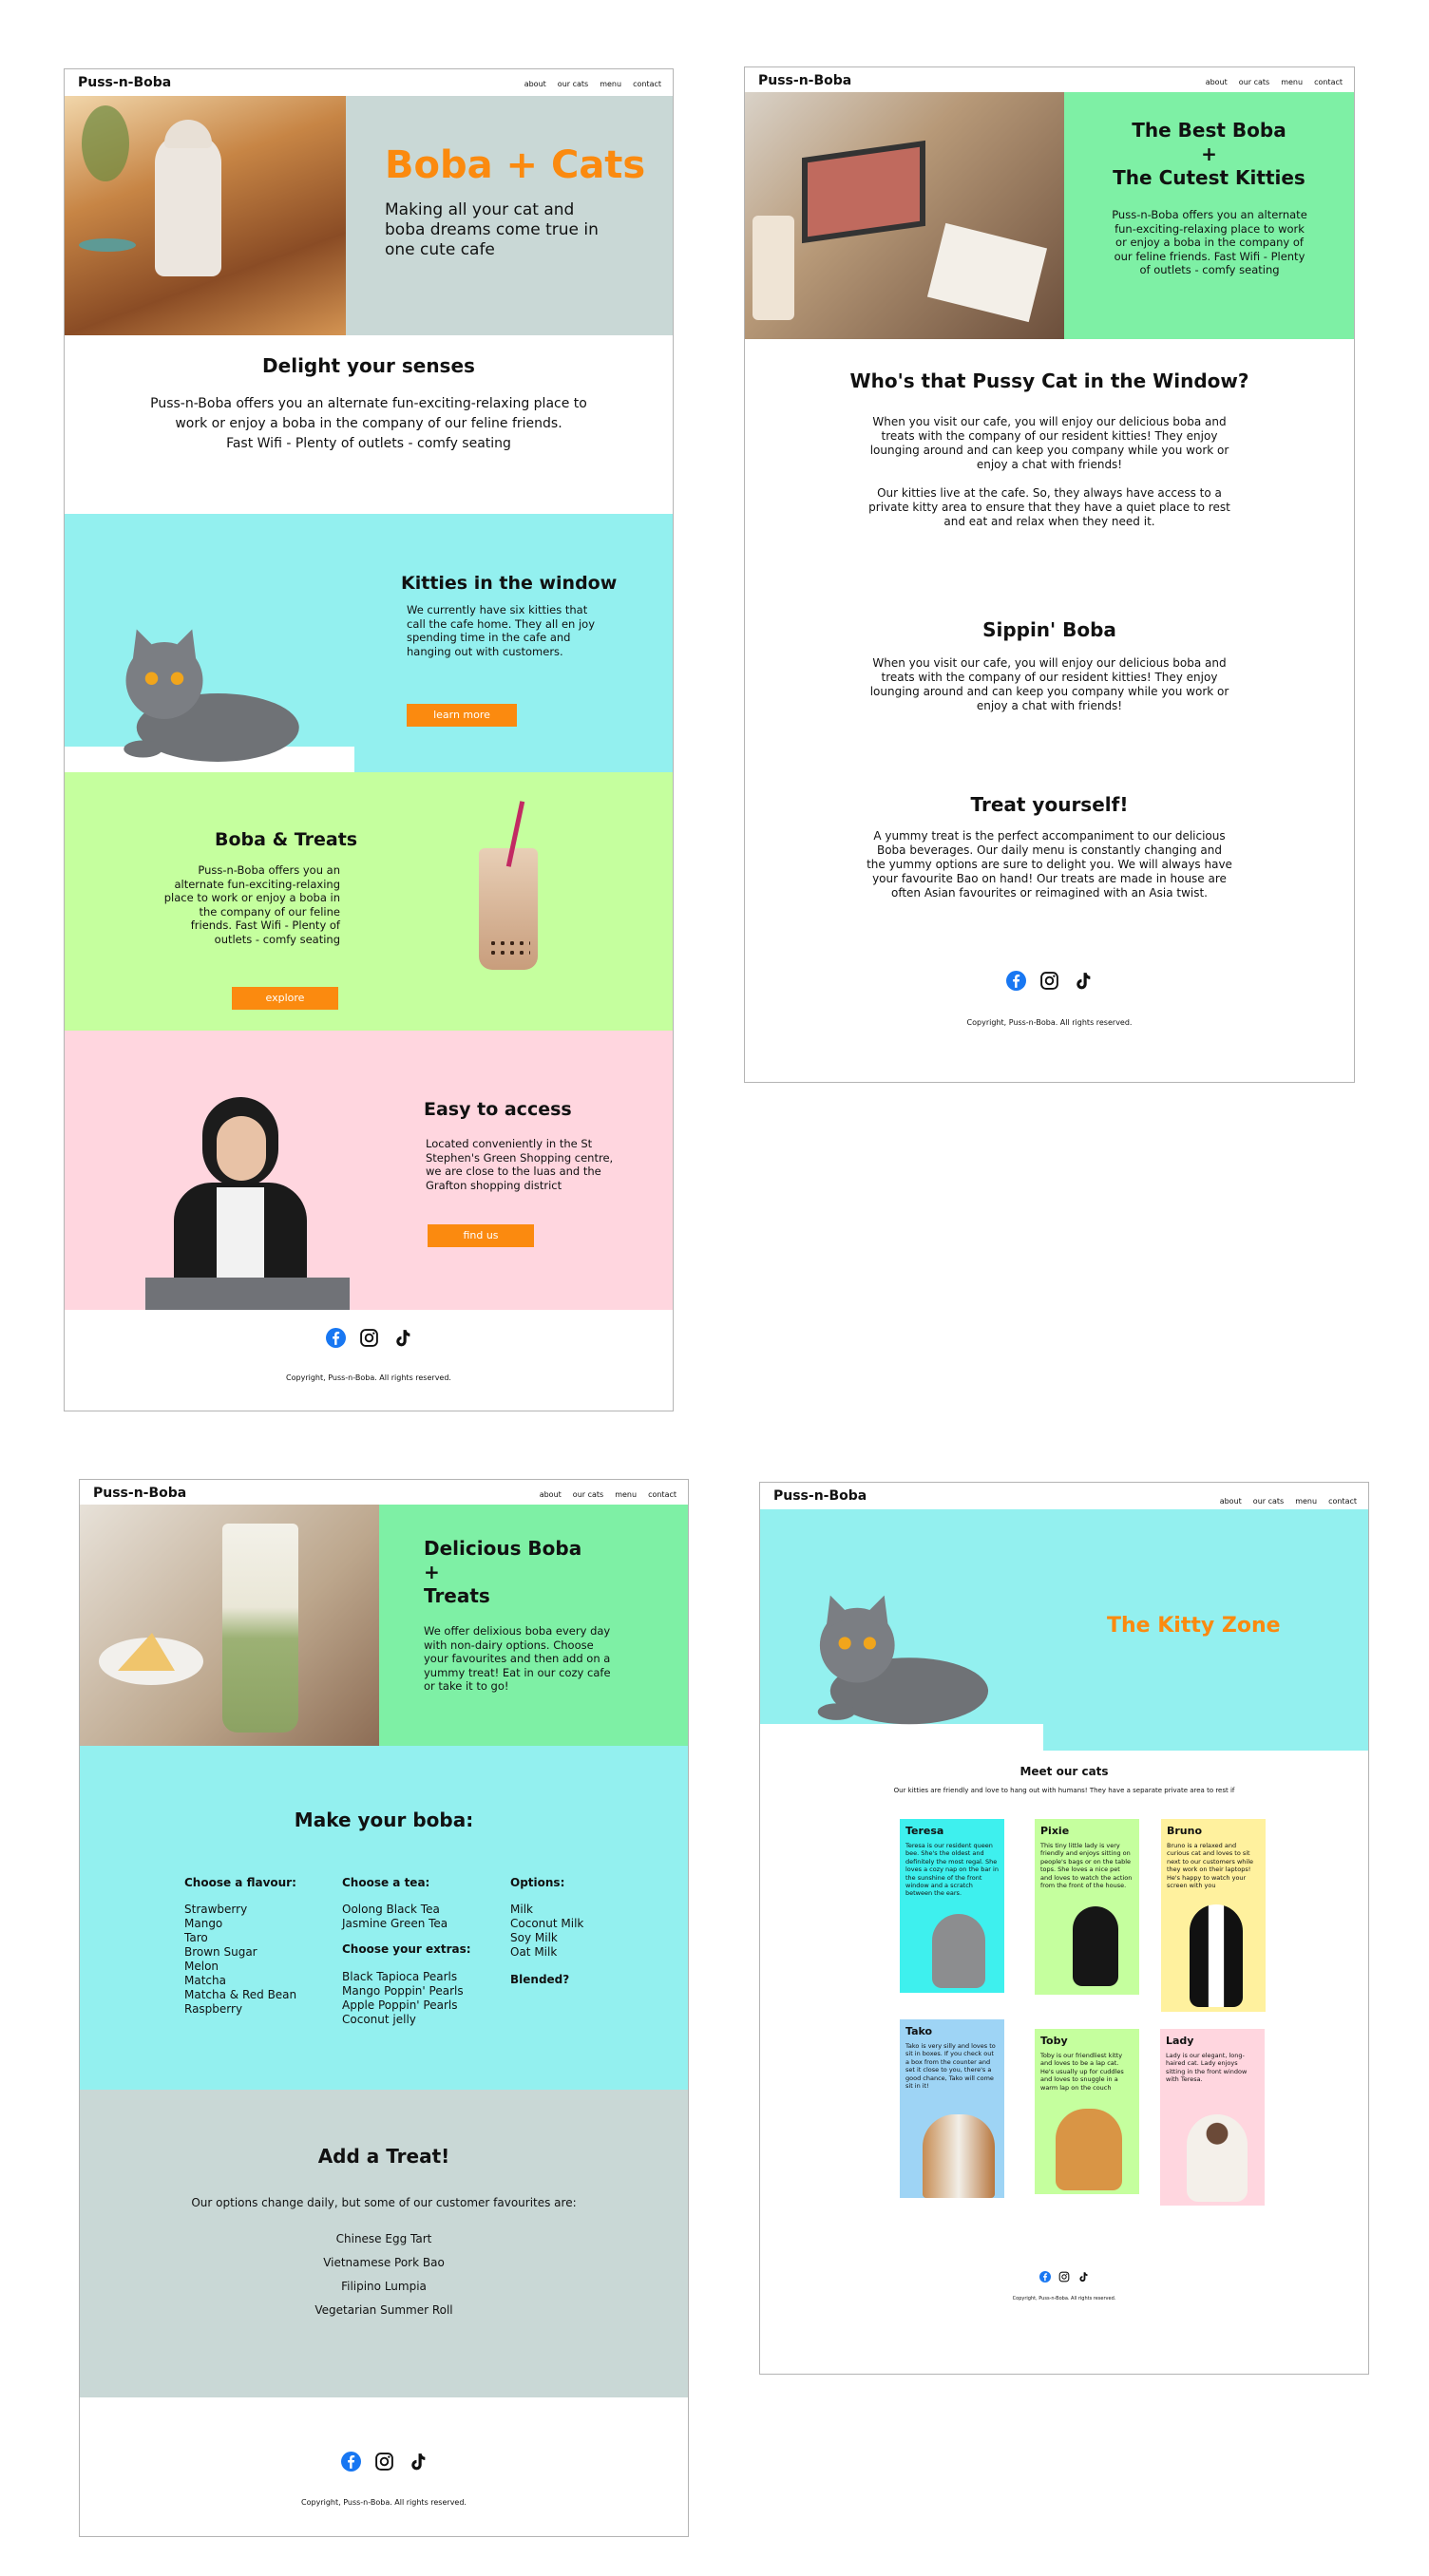 The width and height of the screenshot is (1429, 2576). What do you see at coordinates (384, 2286) in the screenshot?
I see `treat-item: Filipino Lumpia` at bounding box center [384, 2286].